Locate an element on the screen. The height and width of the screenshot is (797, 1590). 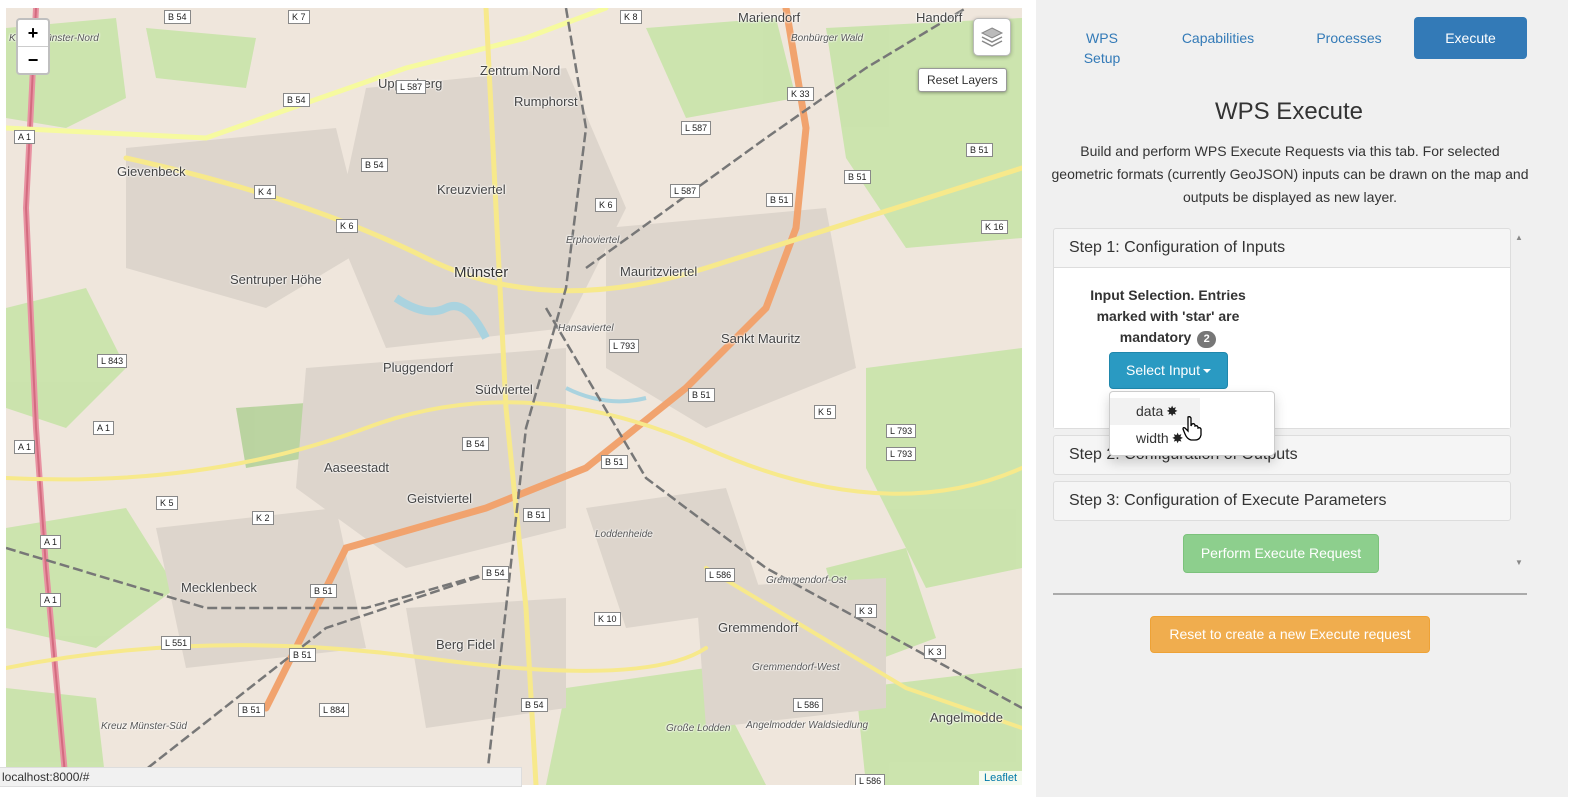
map-place-label: Aaseestadt is located at coordinates (357, 467).